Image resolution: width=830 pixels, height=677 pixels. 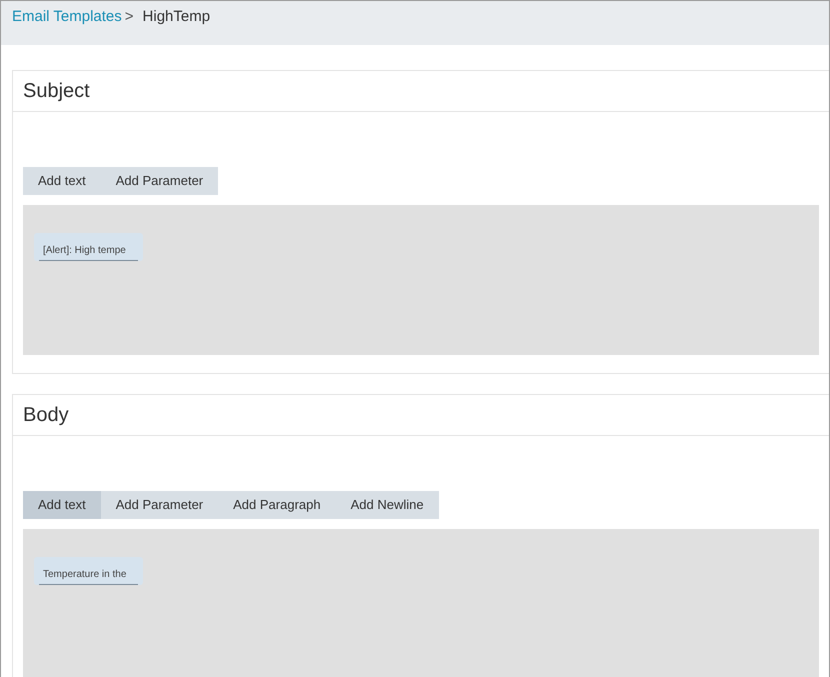 I want to click on breadcrumb-current: HighTemp, so click(x=176, y=17).